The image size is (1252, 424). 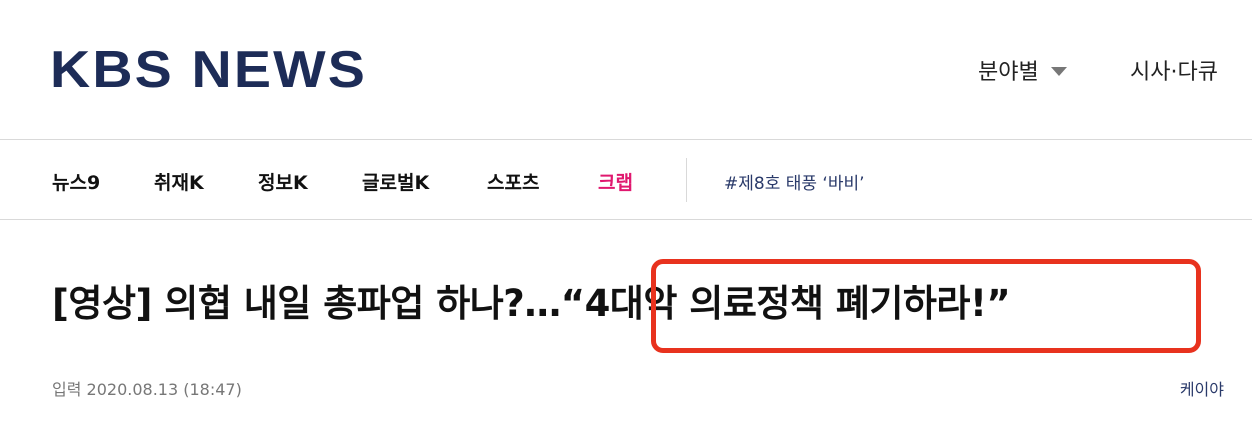 What do you see at coordinates (1008, 72) in the screenshot?
I see `category-menu-label: 분야별` at bounding box center [1008, 72].